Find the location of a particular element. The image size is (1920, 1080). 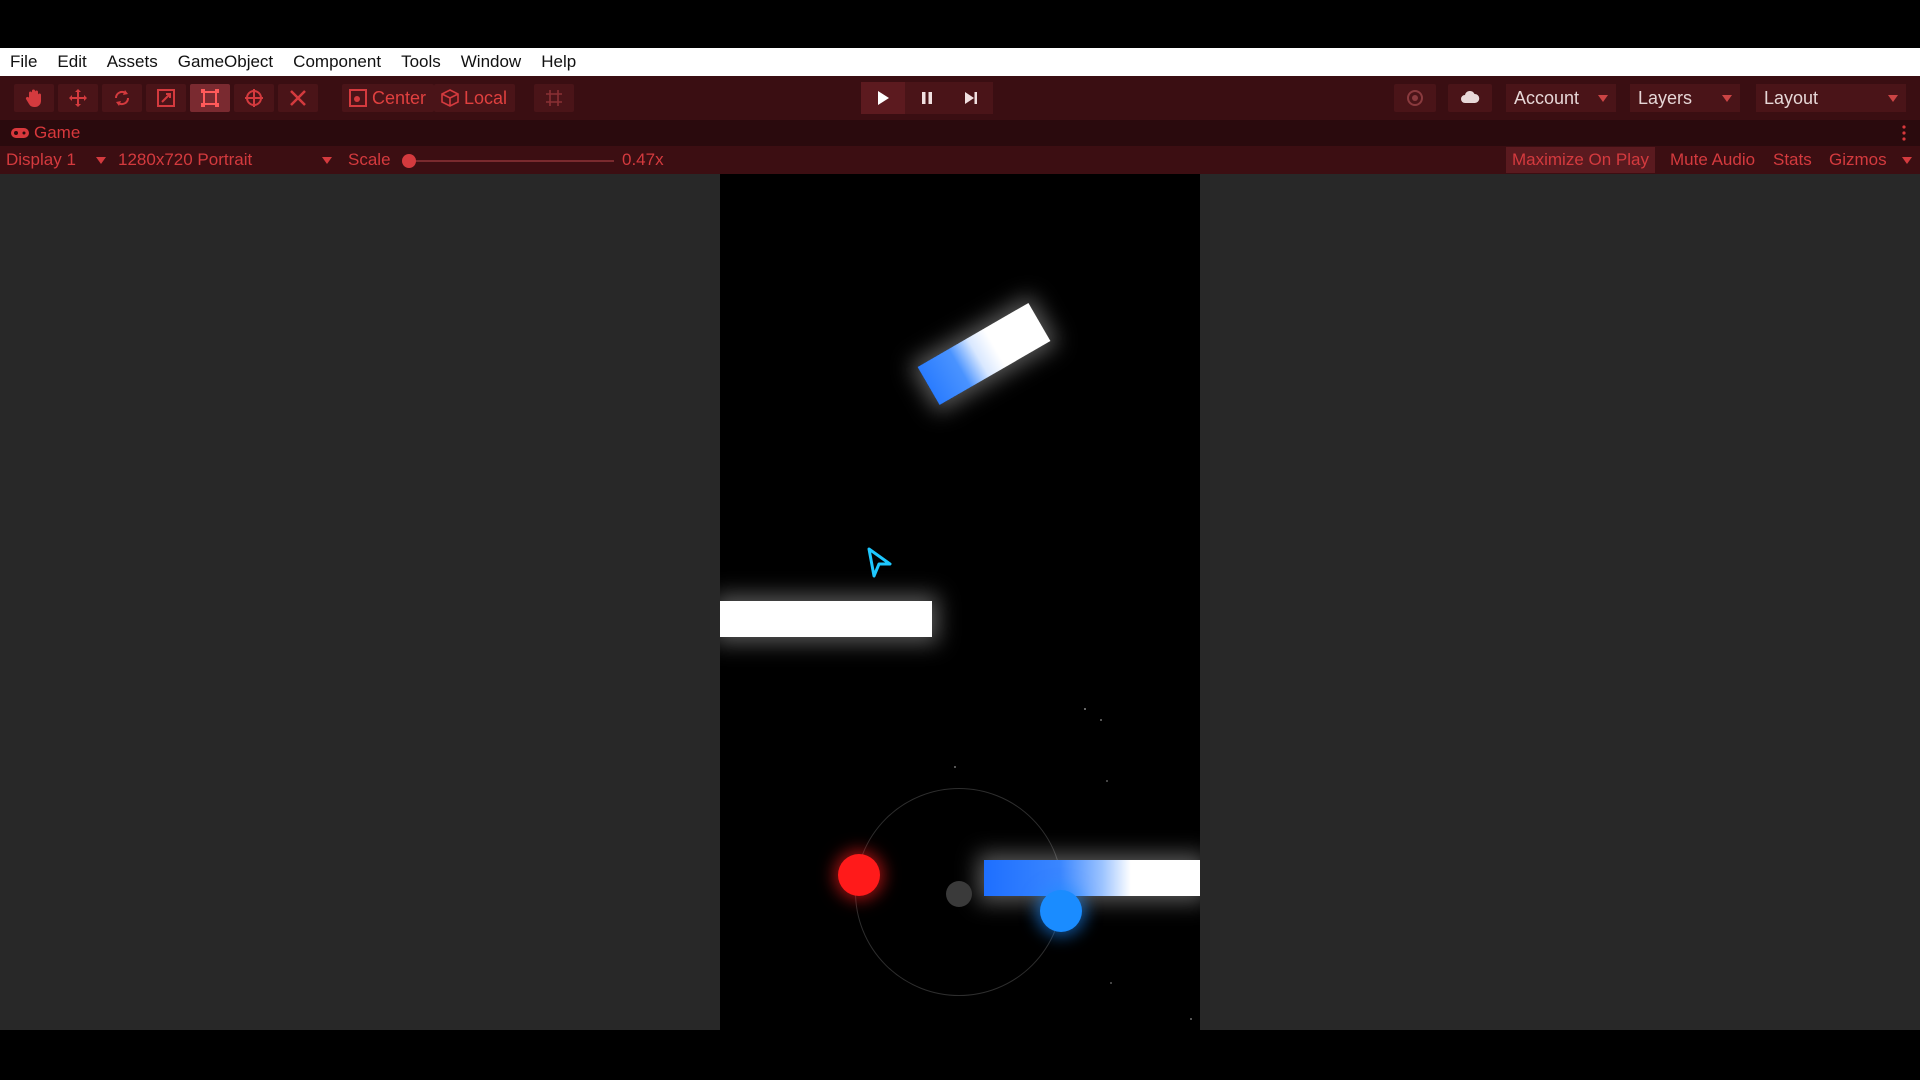

hand-tool-button is located at coordinates (34, 98).